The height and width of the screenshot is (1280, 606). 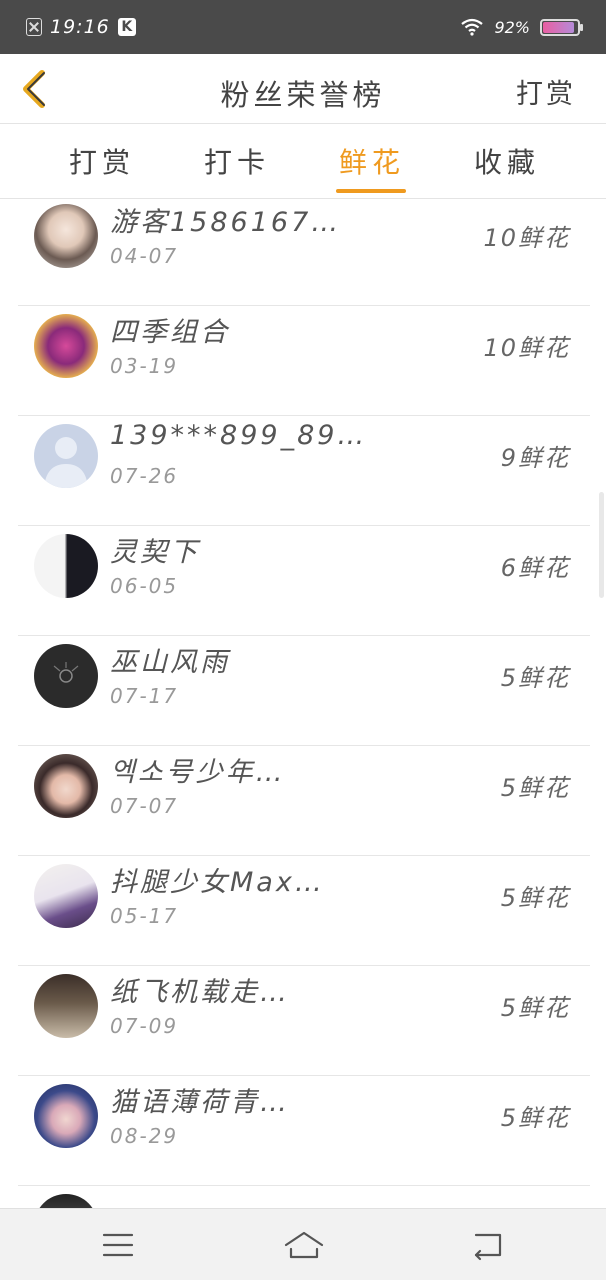 What do you see at coordinates (535, 568) in the screenshot?
I see `flower-count: 6鲜花` at bounding box center [535, 568].